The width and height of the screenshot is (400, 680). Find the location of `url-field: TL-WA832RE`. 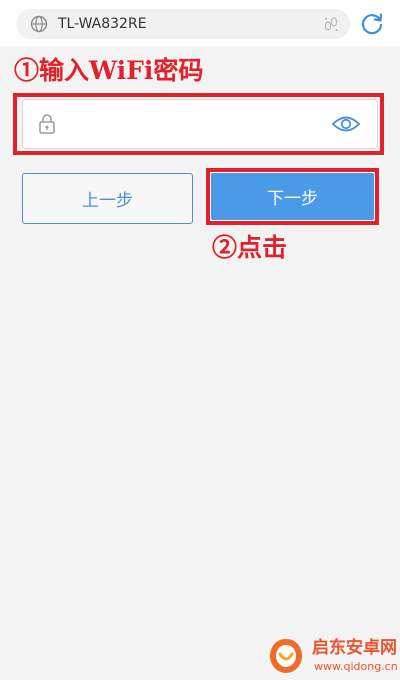

url-field: TL-WA832RE is located at coordinates (183, 24).